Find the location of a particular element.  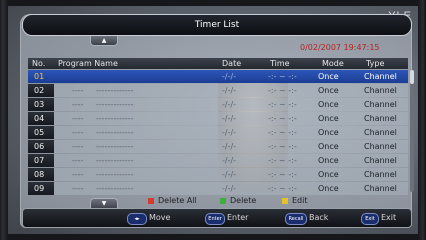

row-number: 04 is located at coordinates (41, 118).